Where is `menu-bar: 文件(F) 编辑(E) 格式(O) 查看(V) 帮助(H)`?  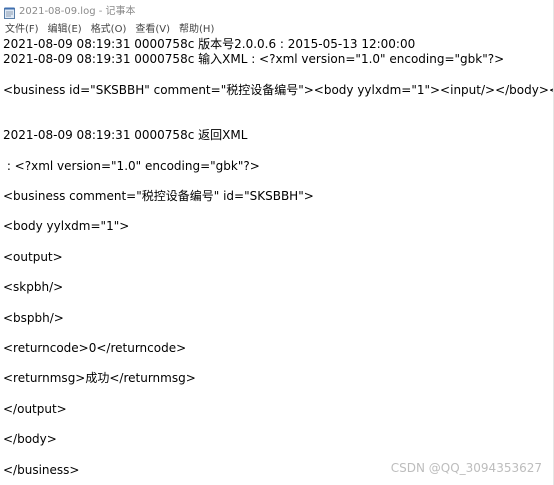
menu-bar: 文件(F) 编辑(E) 格式(O) 查看(V) 帮助(H) is located at coordinates (277, 27).